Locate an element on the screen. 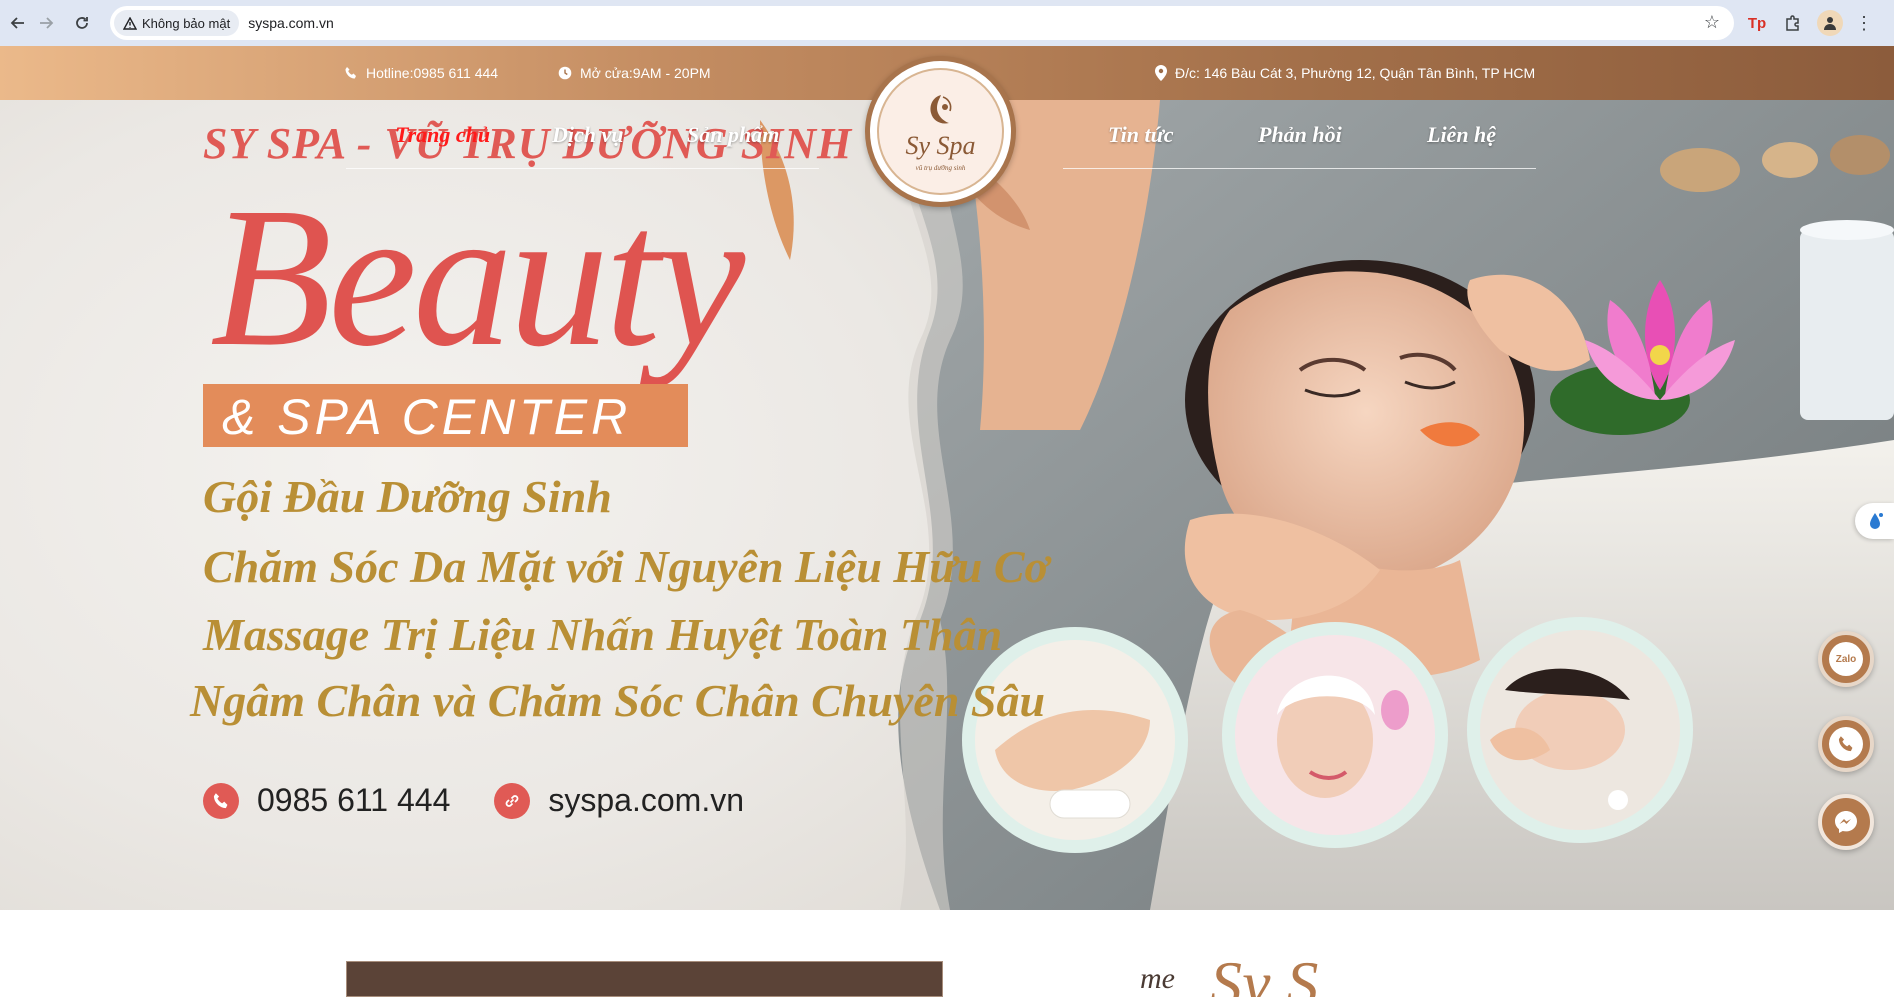 The image size is (1894, 997). url-text: syspa.com.vn is located at coordinates (291, 23).